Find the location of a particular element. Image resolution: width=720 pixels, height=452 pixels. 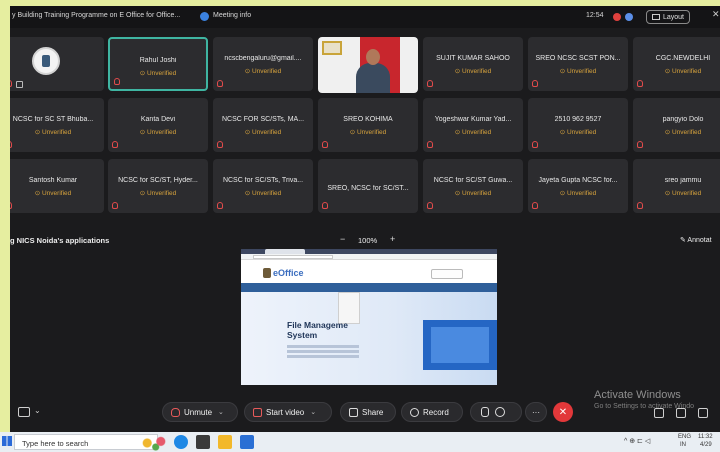

chat-panel-icon is located at coordinates (681, 413).